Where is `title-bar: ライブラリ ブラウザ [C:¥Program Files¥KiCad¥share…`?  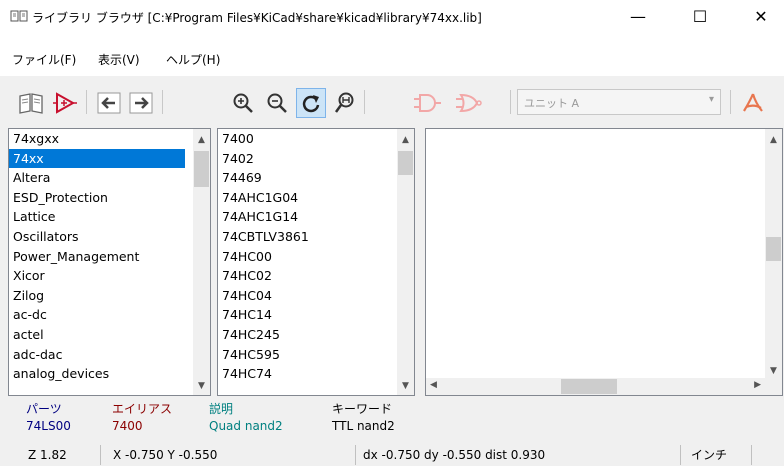
title-bar: ライブラリ ブラウザ [C:¥Program Files¥KiCad¥share… is located at coordinates (392, 17).